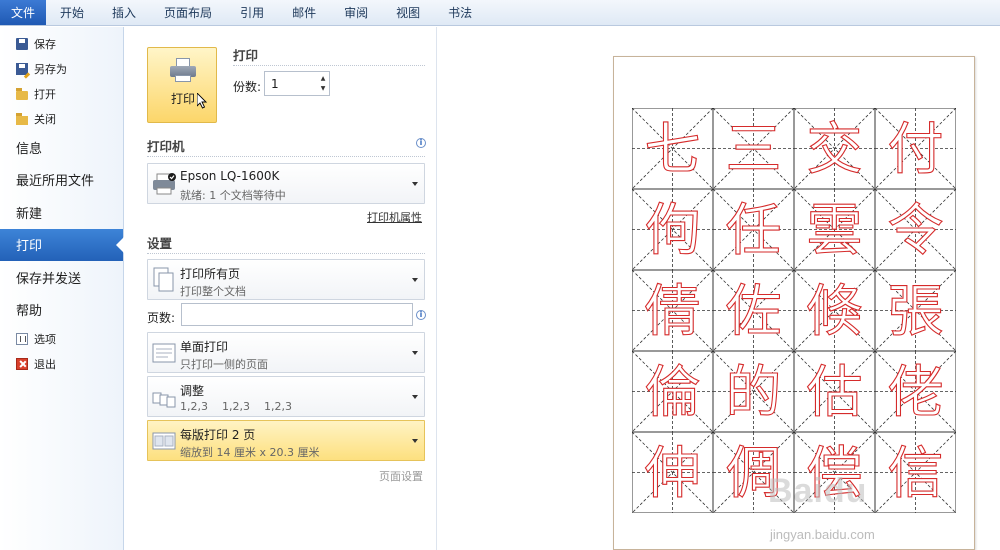  Describe the element at coordinates (822, 534) in the screenshot. I see `watermark-url: jingyan.baidu.com` at that location.